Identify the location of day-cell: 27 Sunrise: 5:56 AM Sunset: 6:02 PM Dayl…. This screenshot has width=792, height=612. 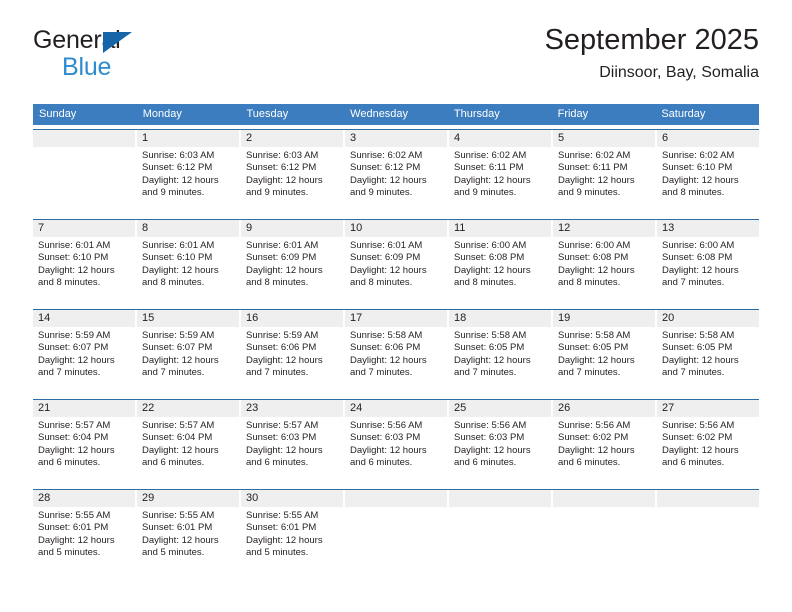
(708, 442).